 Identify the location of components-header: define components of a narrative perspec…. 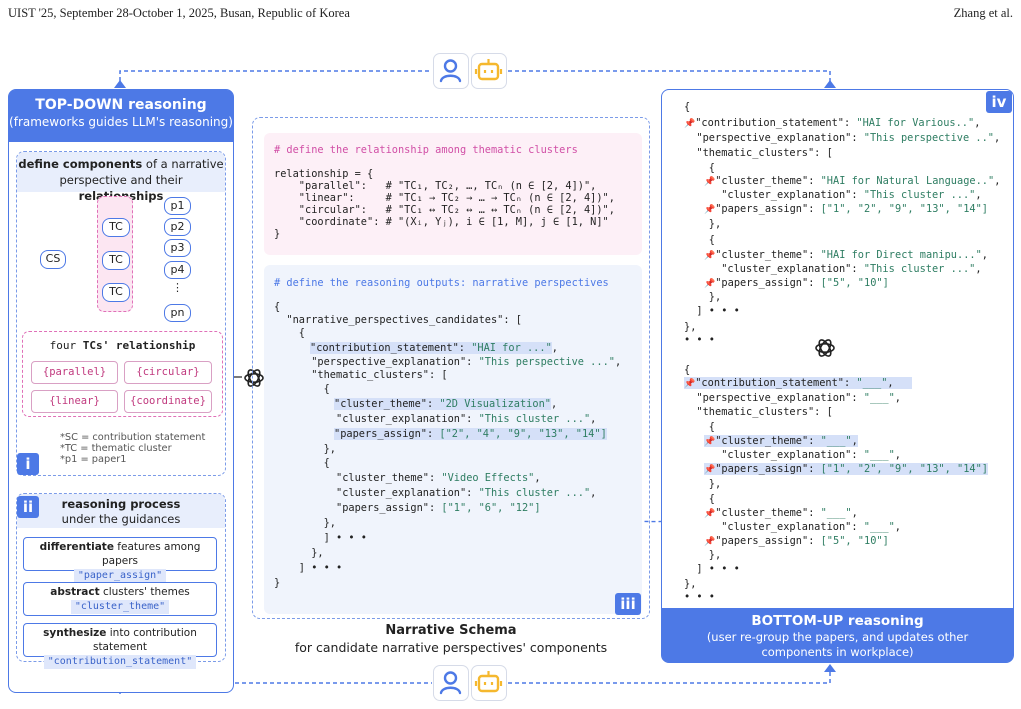
(121, 177).